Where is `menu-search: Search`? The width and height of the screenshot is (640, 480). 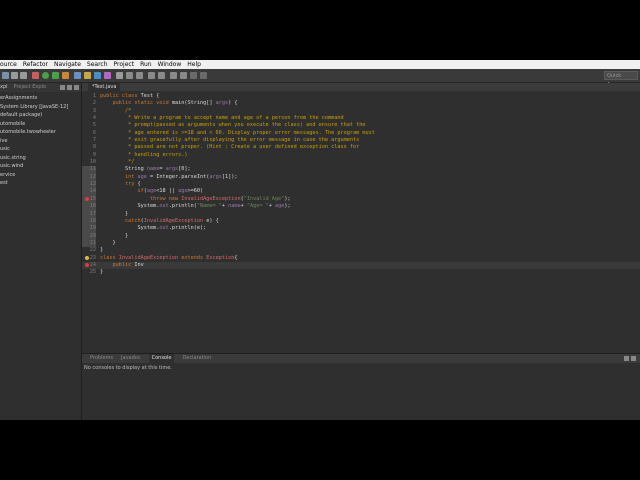 menu-search: Search is located at coordinates (97, 64).